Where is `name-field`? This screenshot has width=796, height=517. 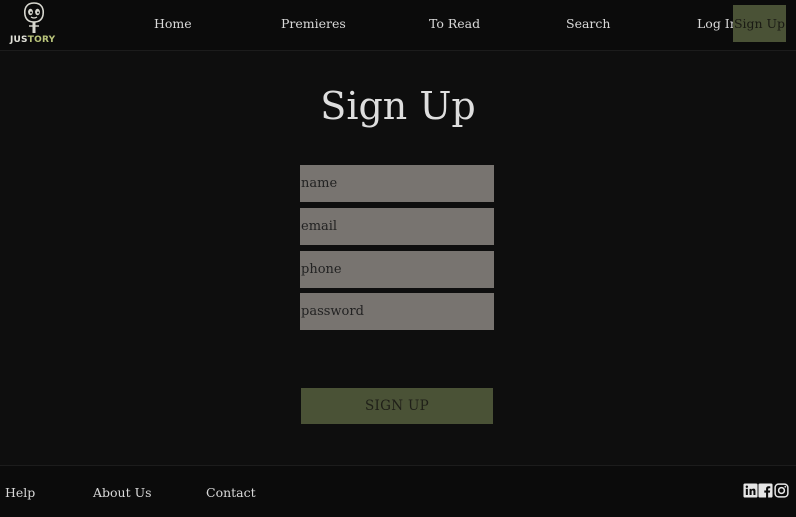
name-field is located at coordinates (397, 183).